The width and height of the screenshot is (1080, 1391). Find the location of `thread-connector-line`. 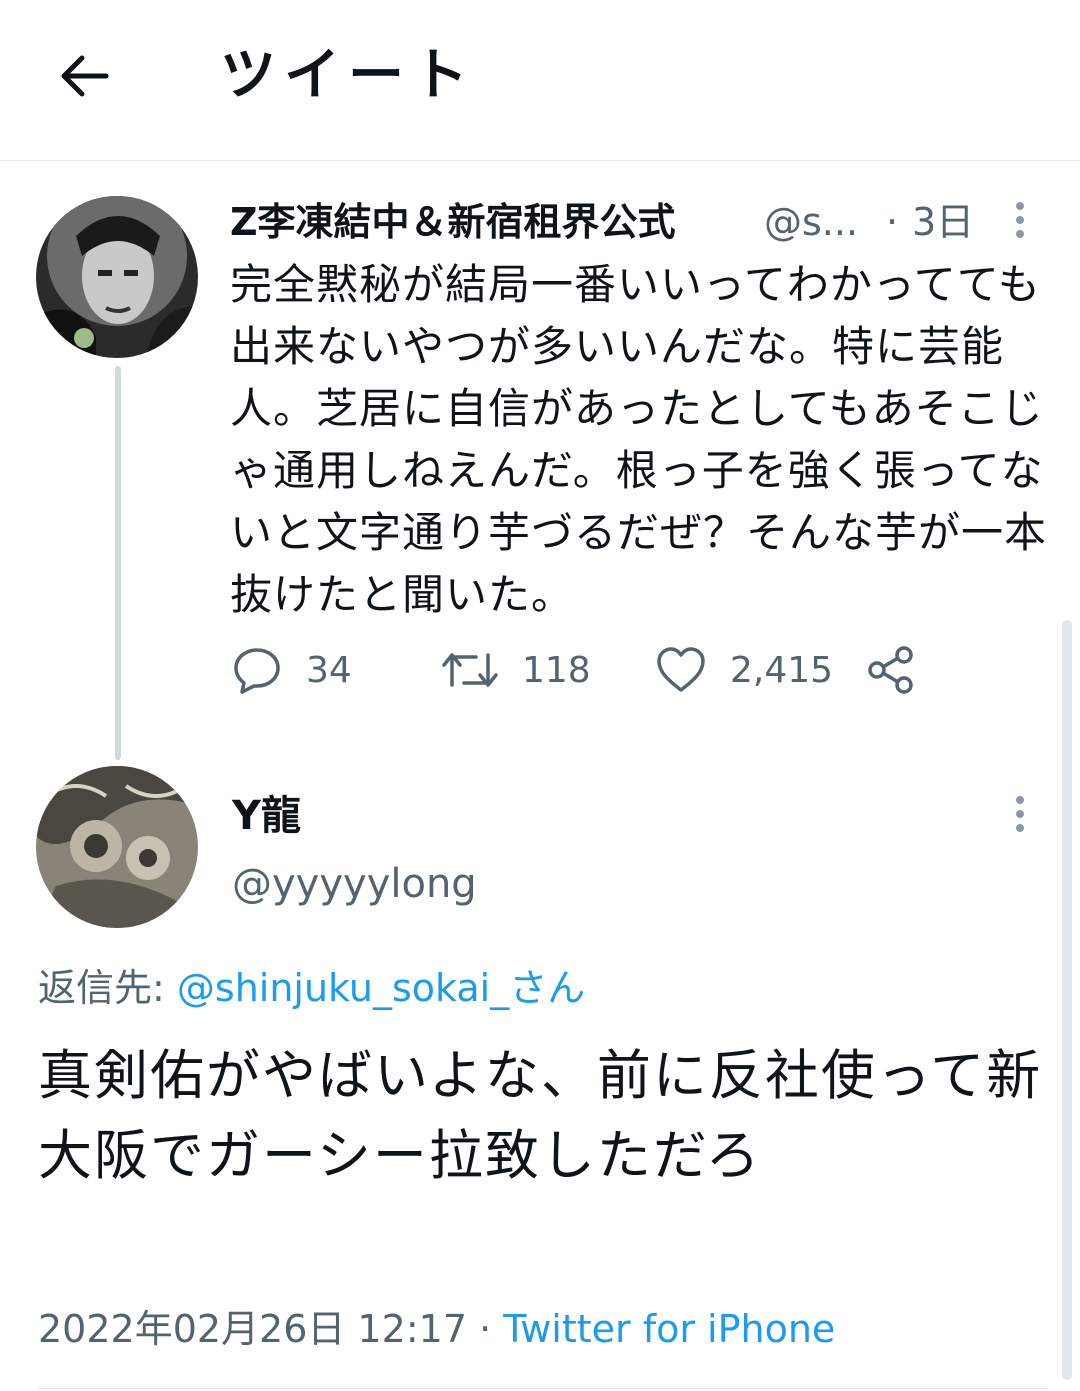

thread-connector-line is located at coordinates (118, 563).